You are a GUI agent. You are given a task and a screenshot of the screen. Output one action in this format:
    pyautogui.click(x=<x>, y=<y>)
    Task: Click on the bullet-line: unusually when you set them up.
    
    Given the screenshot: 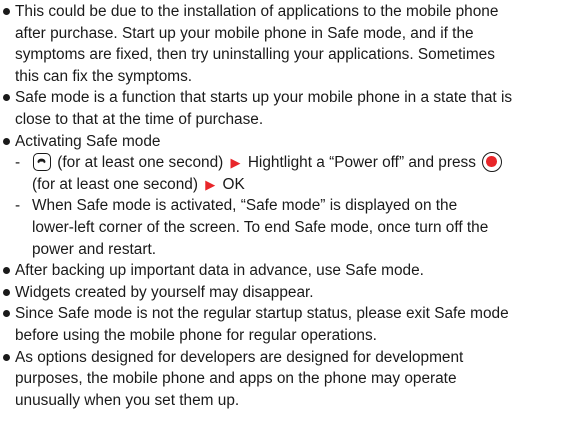 What is the action you would take?
    pyautogui.click(x=127, y=400)
    